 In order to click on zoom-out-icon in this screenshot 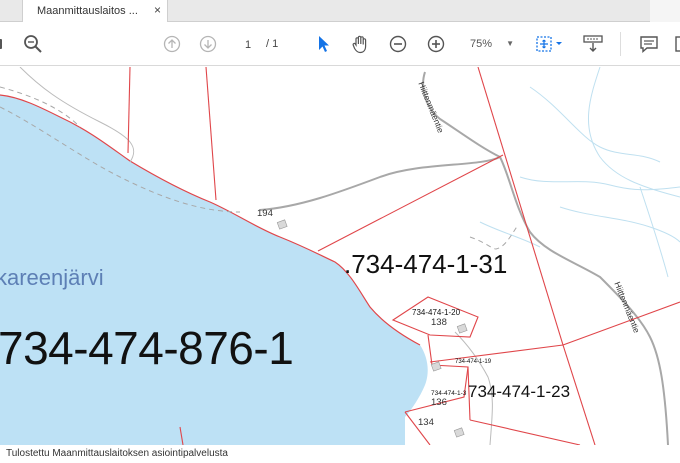, I will do `click(398, 44)`.